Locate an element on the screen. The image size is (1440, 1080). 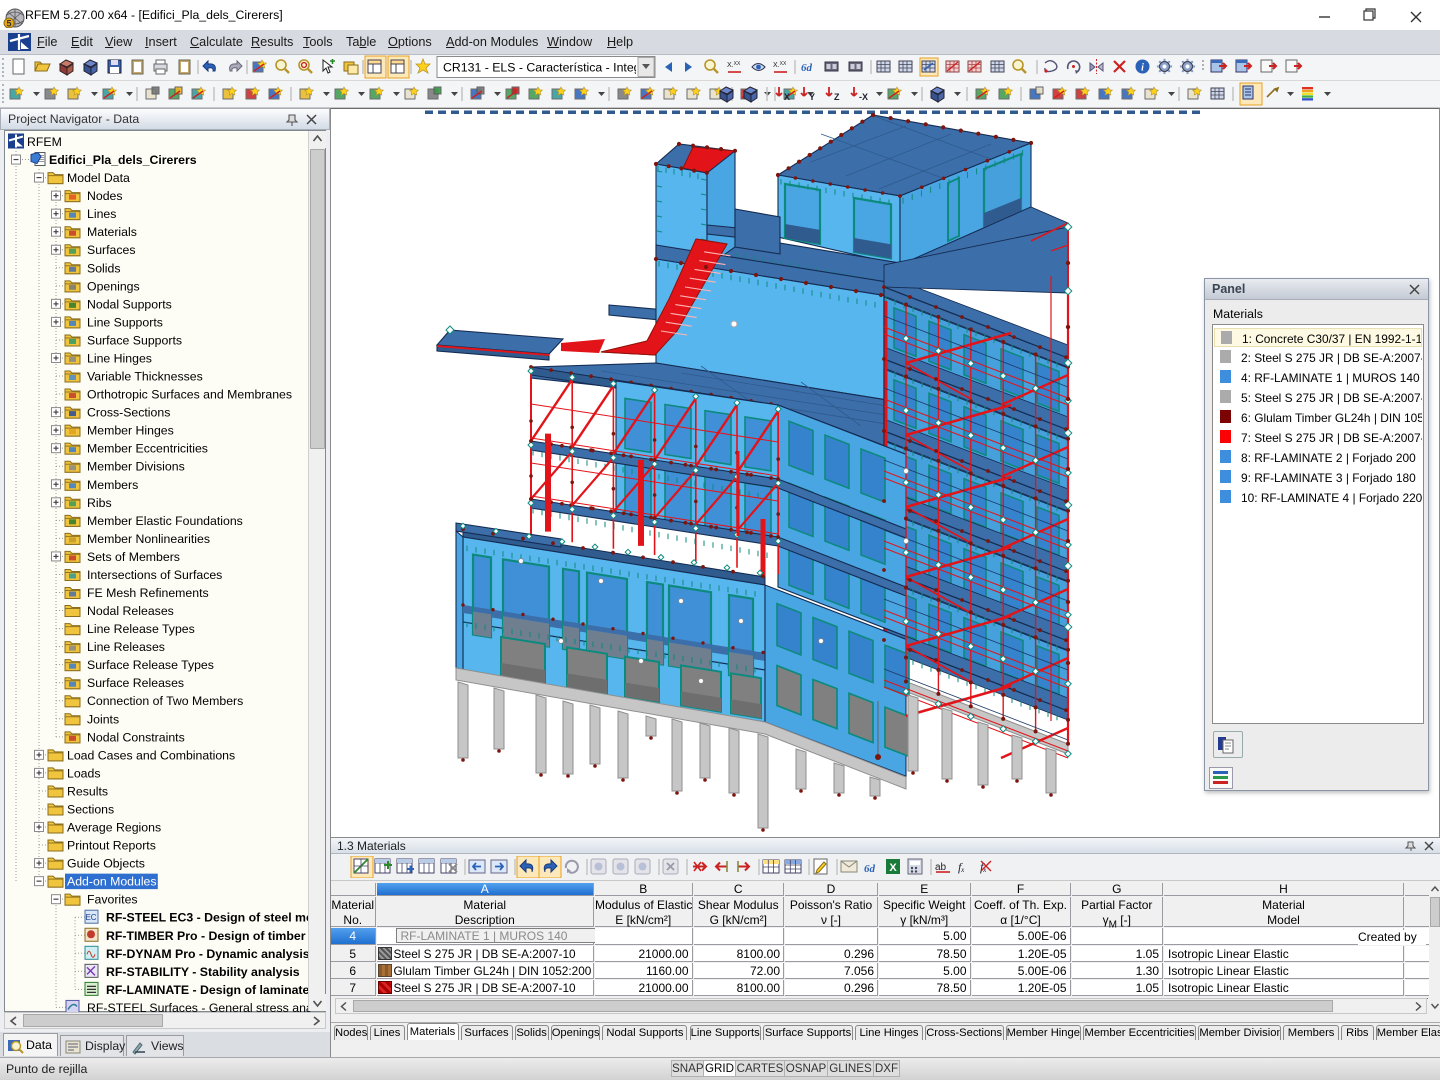
svg-text: Member Eccentricities is located at coordinates (147, 449).